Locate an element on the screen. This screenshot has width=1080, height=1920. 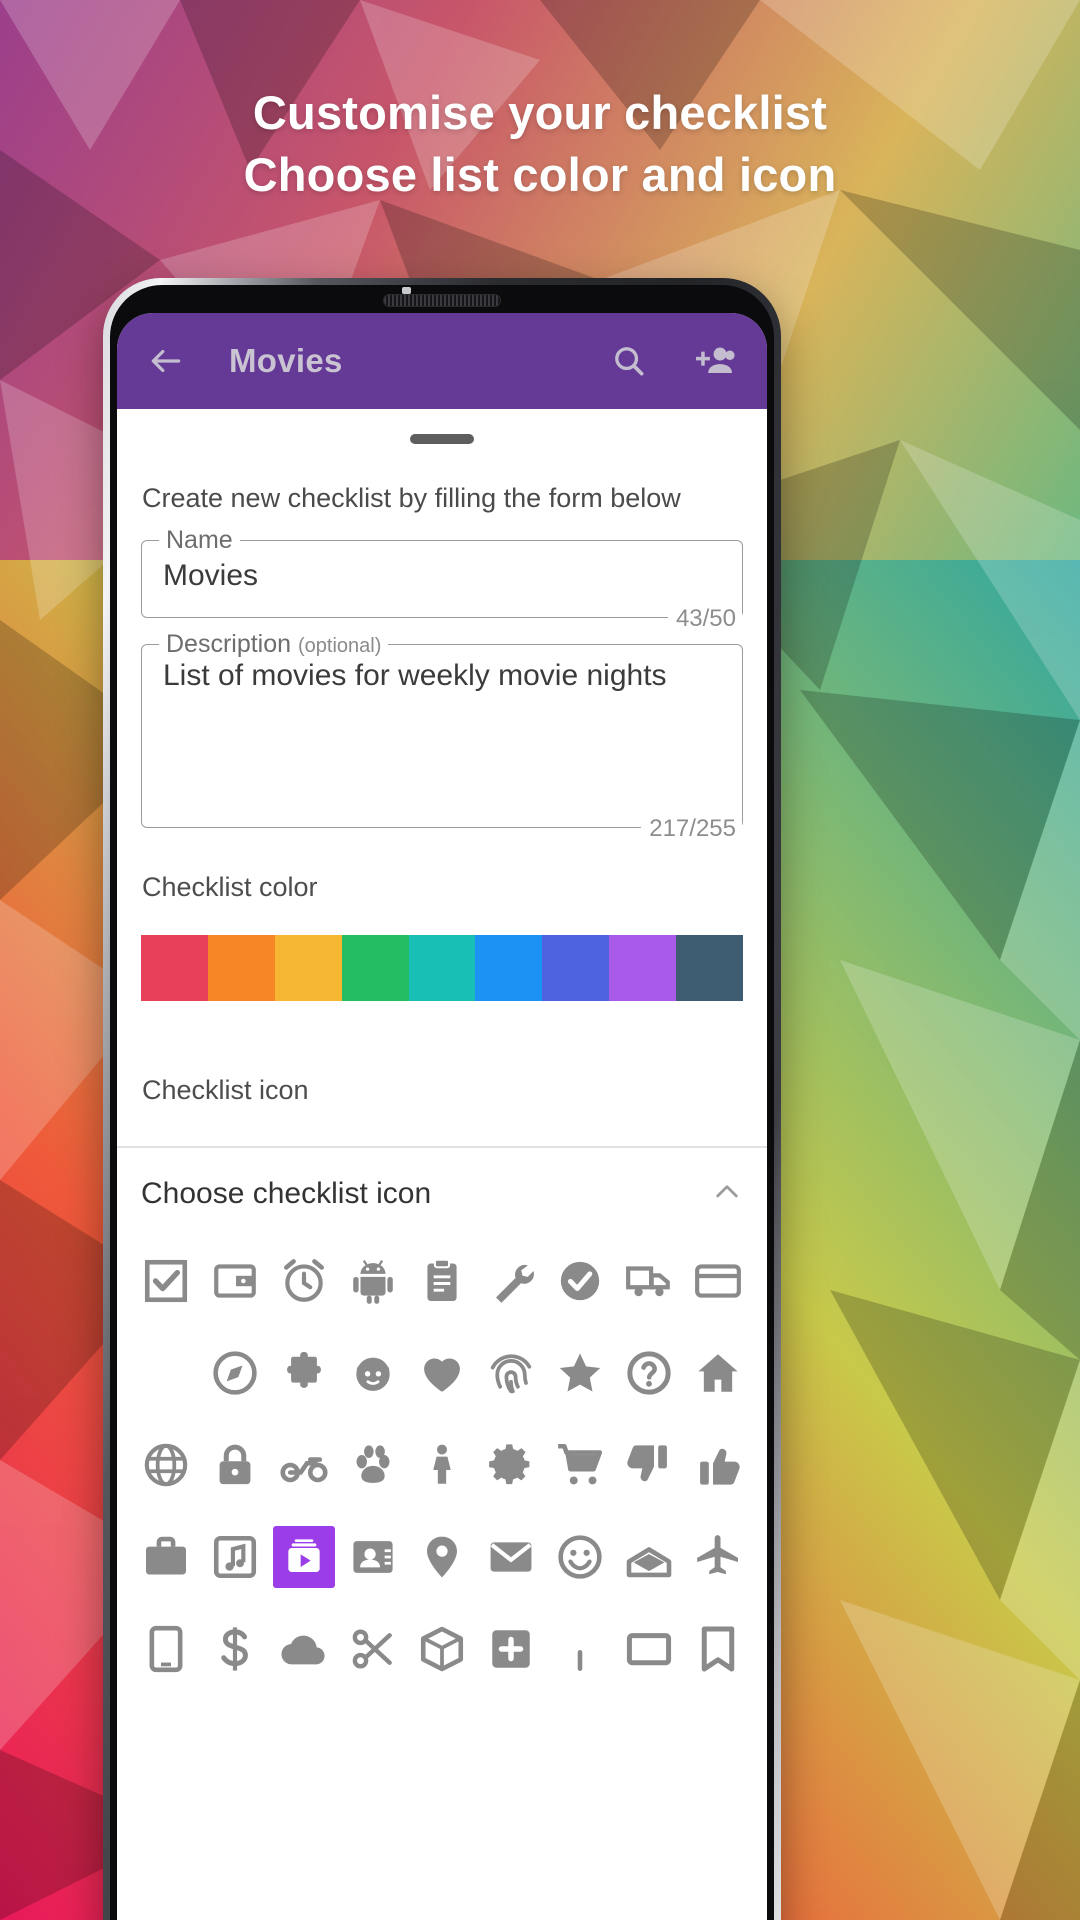
plant-sprout-icon is located at coordinates (580, 1649).